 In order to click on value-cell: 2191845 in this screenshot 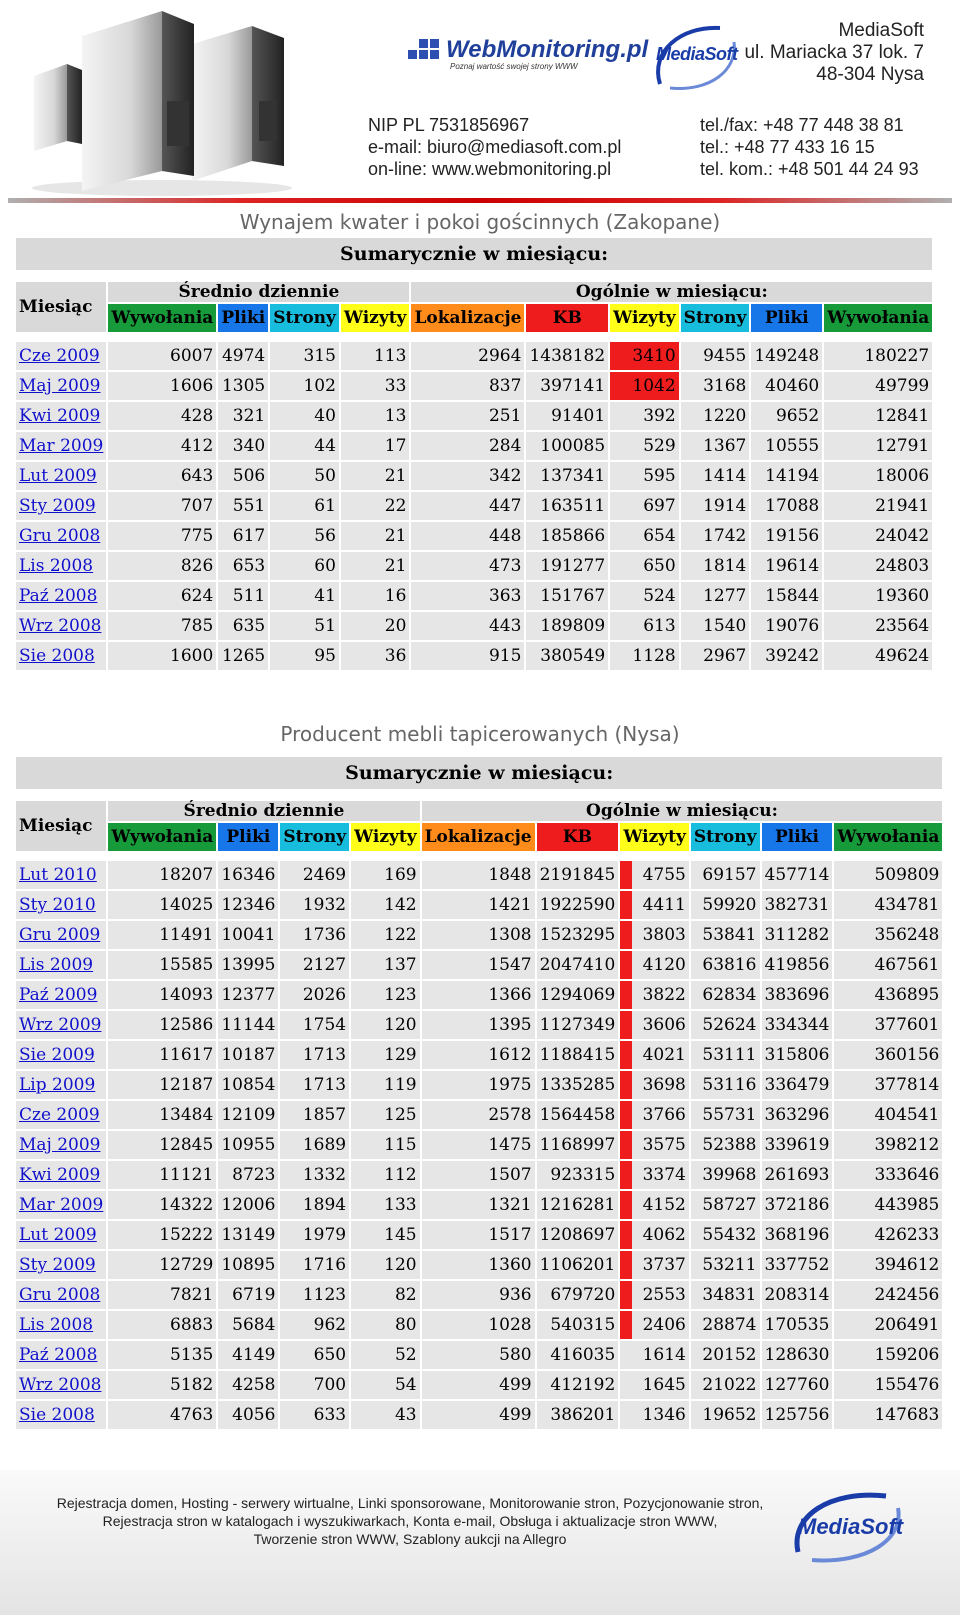, I will do `click(577, 875)`.